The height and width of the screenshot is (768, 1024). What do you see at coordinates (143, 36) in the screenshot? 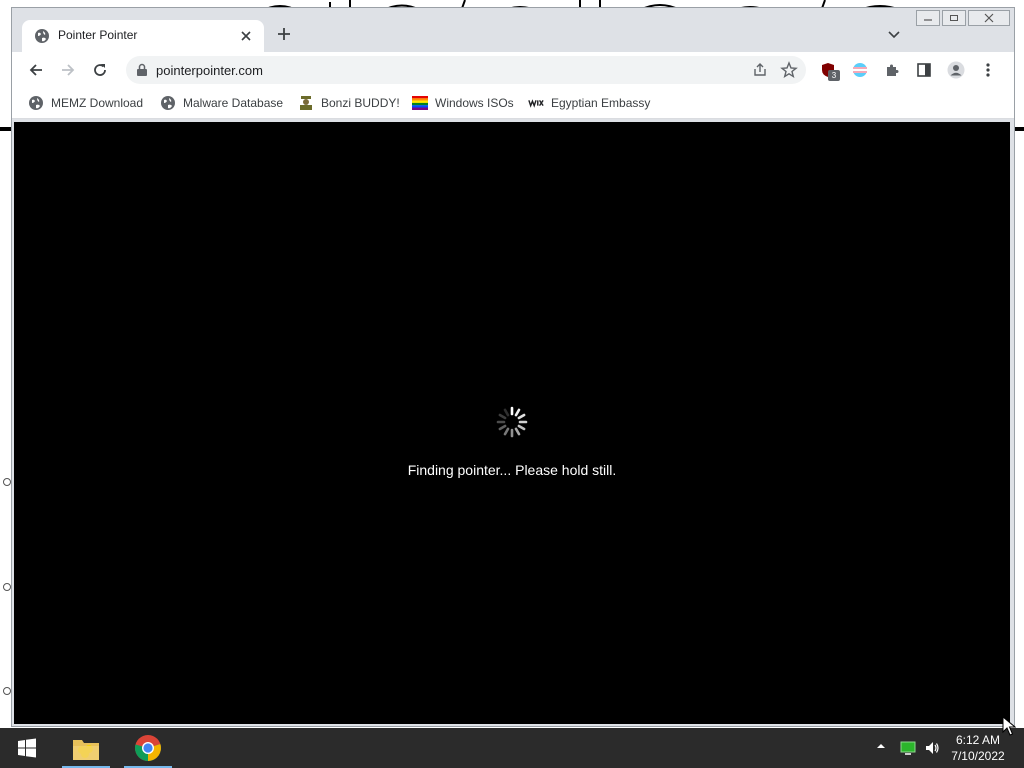
I see `tab-pointer-pointer: Pointer Pointer` at bounding box center [143, 36].